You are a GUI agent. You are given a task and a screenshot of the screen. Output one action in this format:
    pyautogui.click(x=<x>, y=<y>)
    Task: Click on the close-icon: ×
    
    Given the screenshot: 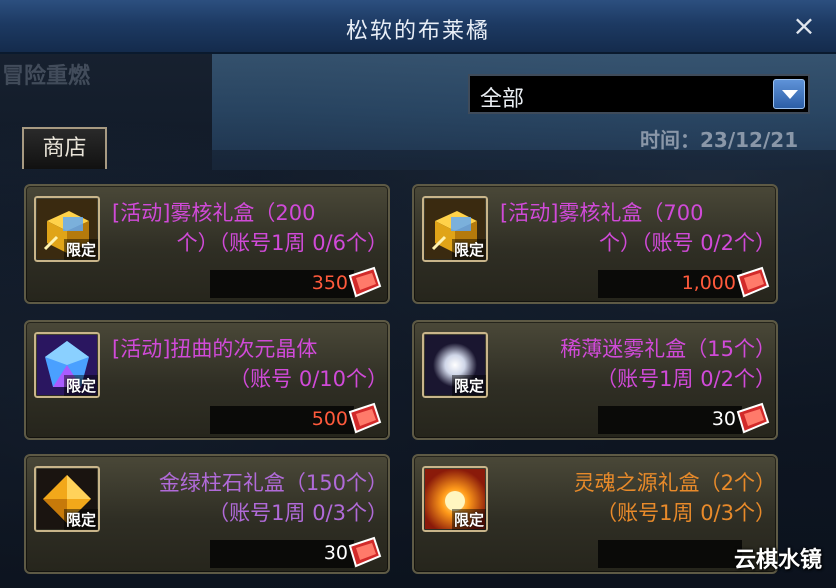 What is the action you would take?
    pyautogui.click(x=804, y=26)
    